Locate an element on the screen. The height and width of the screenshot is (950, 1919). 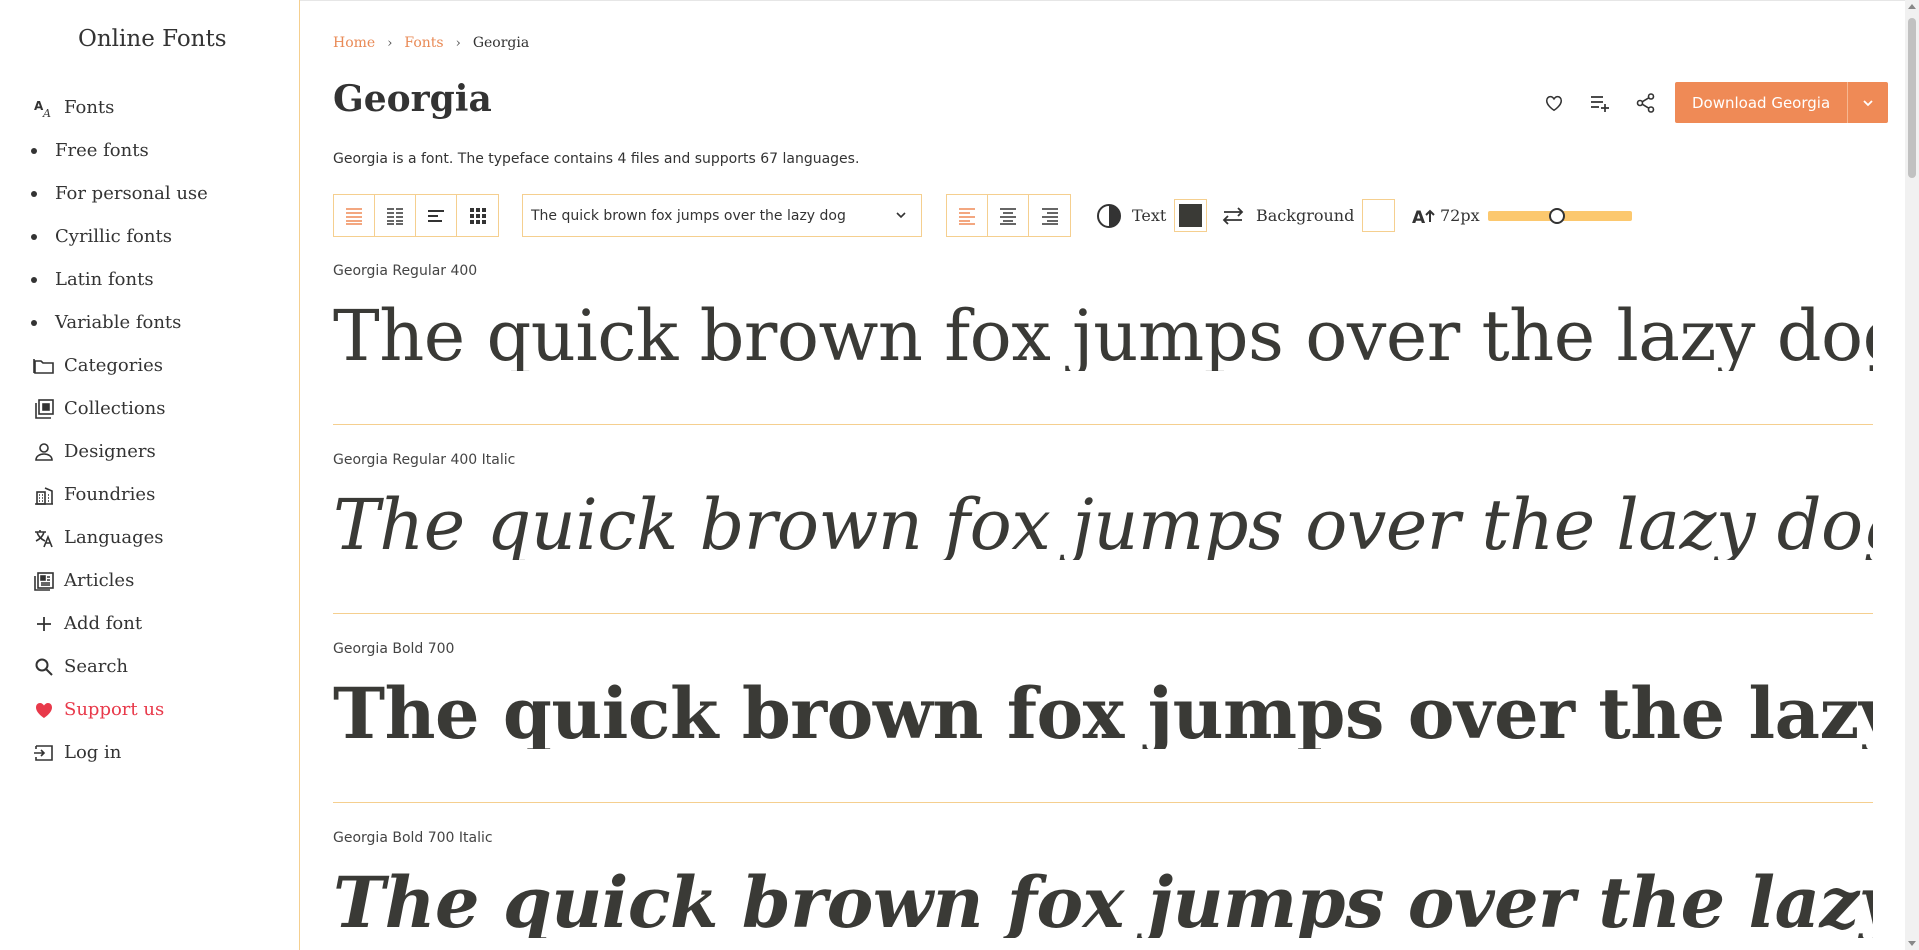
download-button: Download Georgia is located at coordinates (1782, 102).